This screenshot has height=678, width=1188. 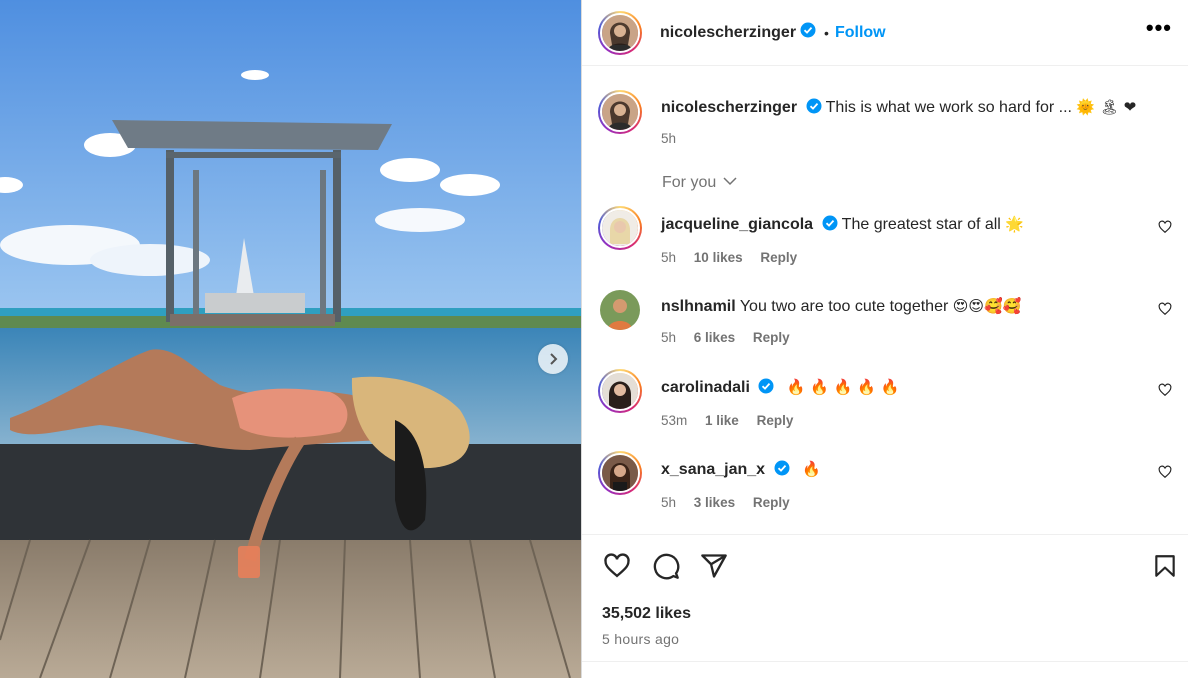 I want to click on comment-text: You two are too cute together, so click(x=844, y=306).